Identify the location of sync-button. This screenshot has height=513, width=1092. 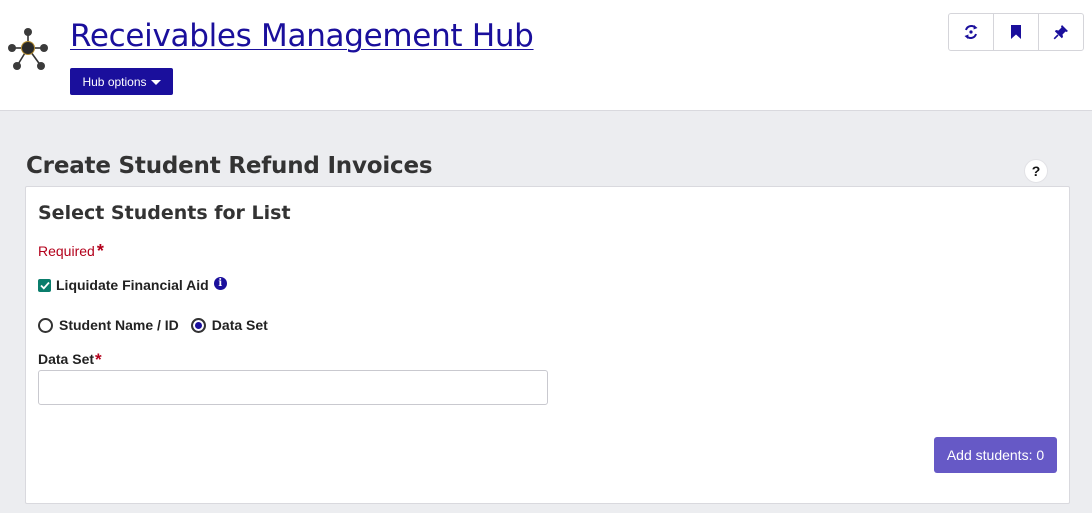
(971, 32).